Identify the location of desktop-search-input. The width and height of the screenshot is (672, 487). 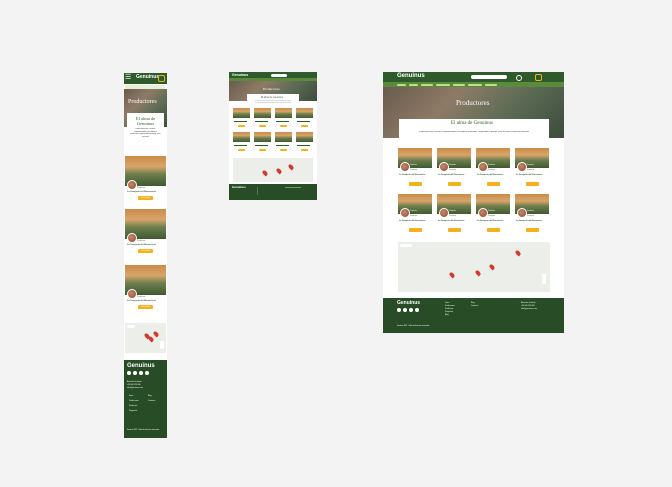
(489, 77).